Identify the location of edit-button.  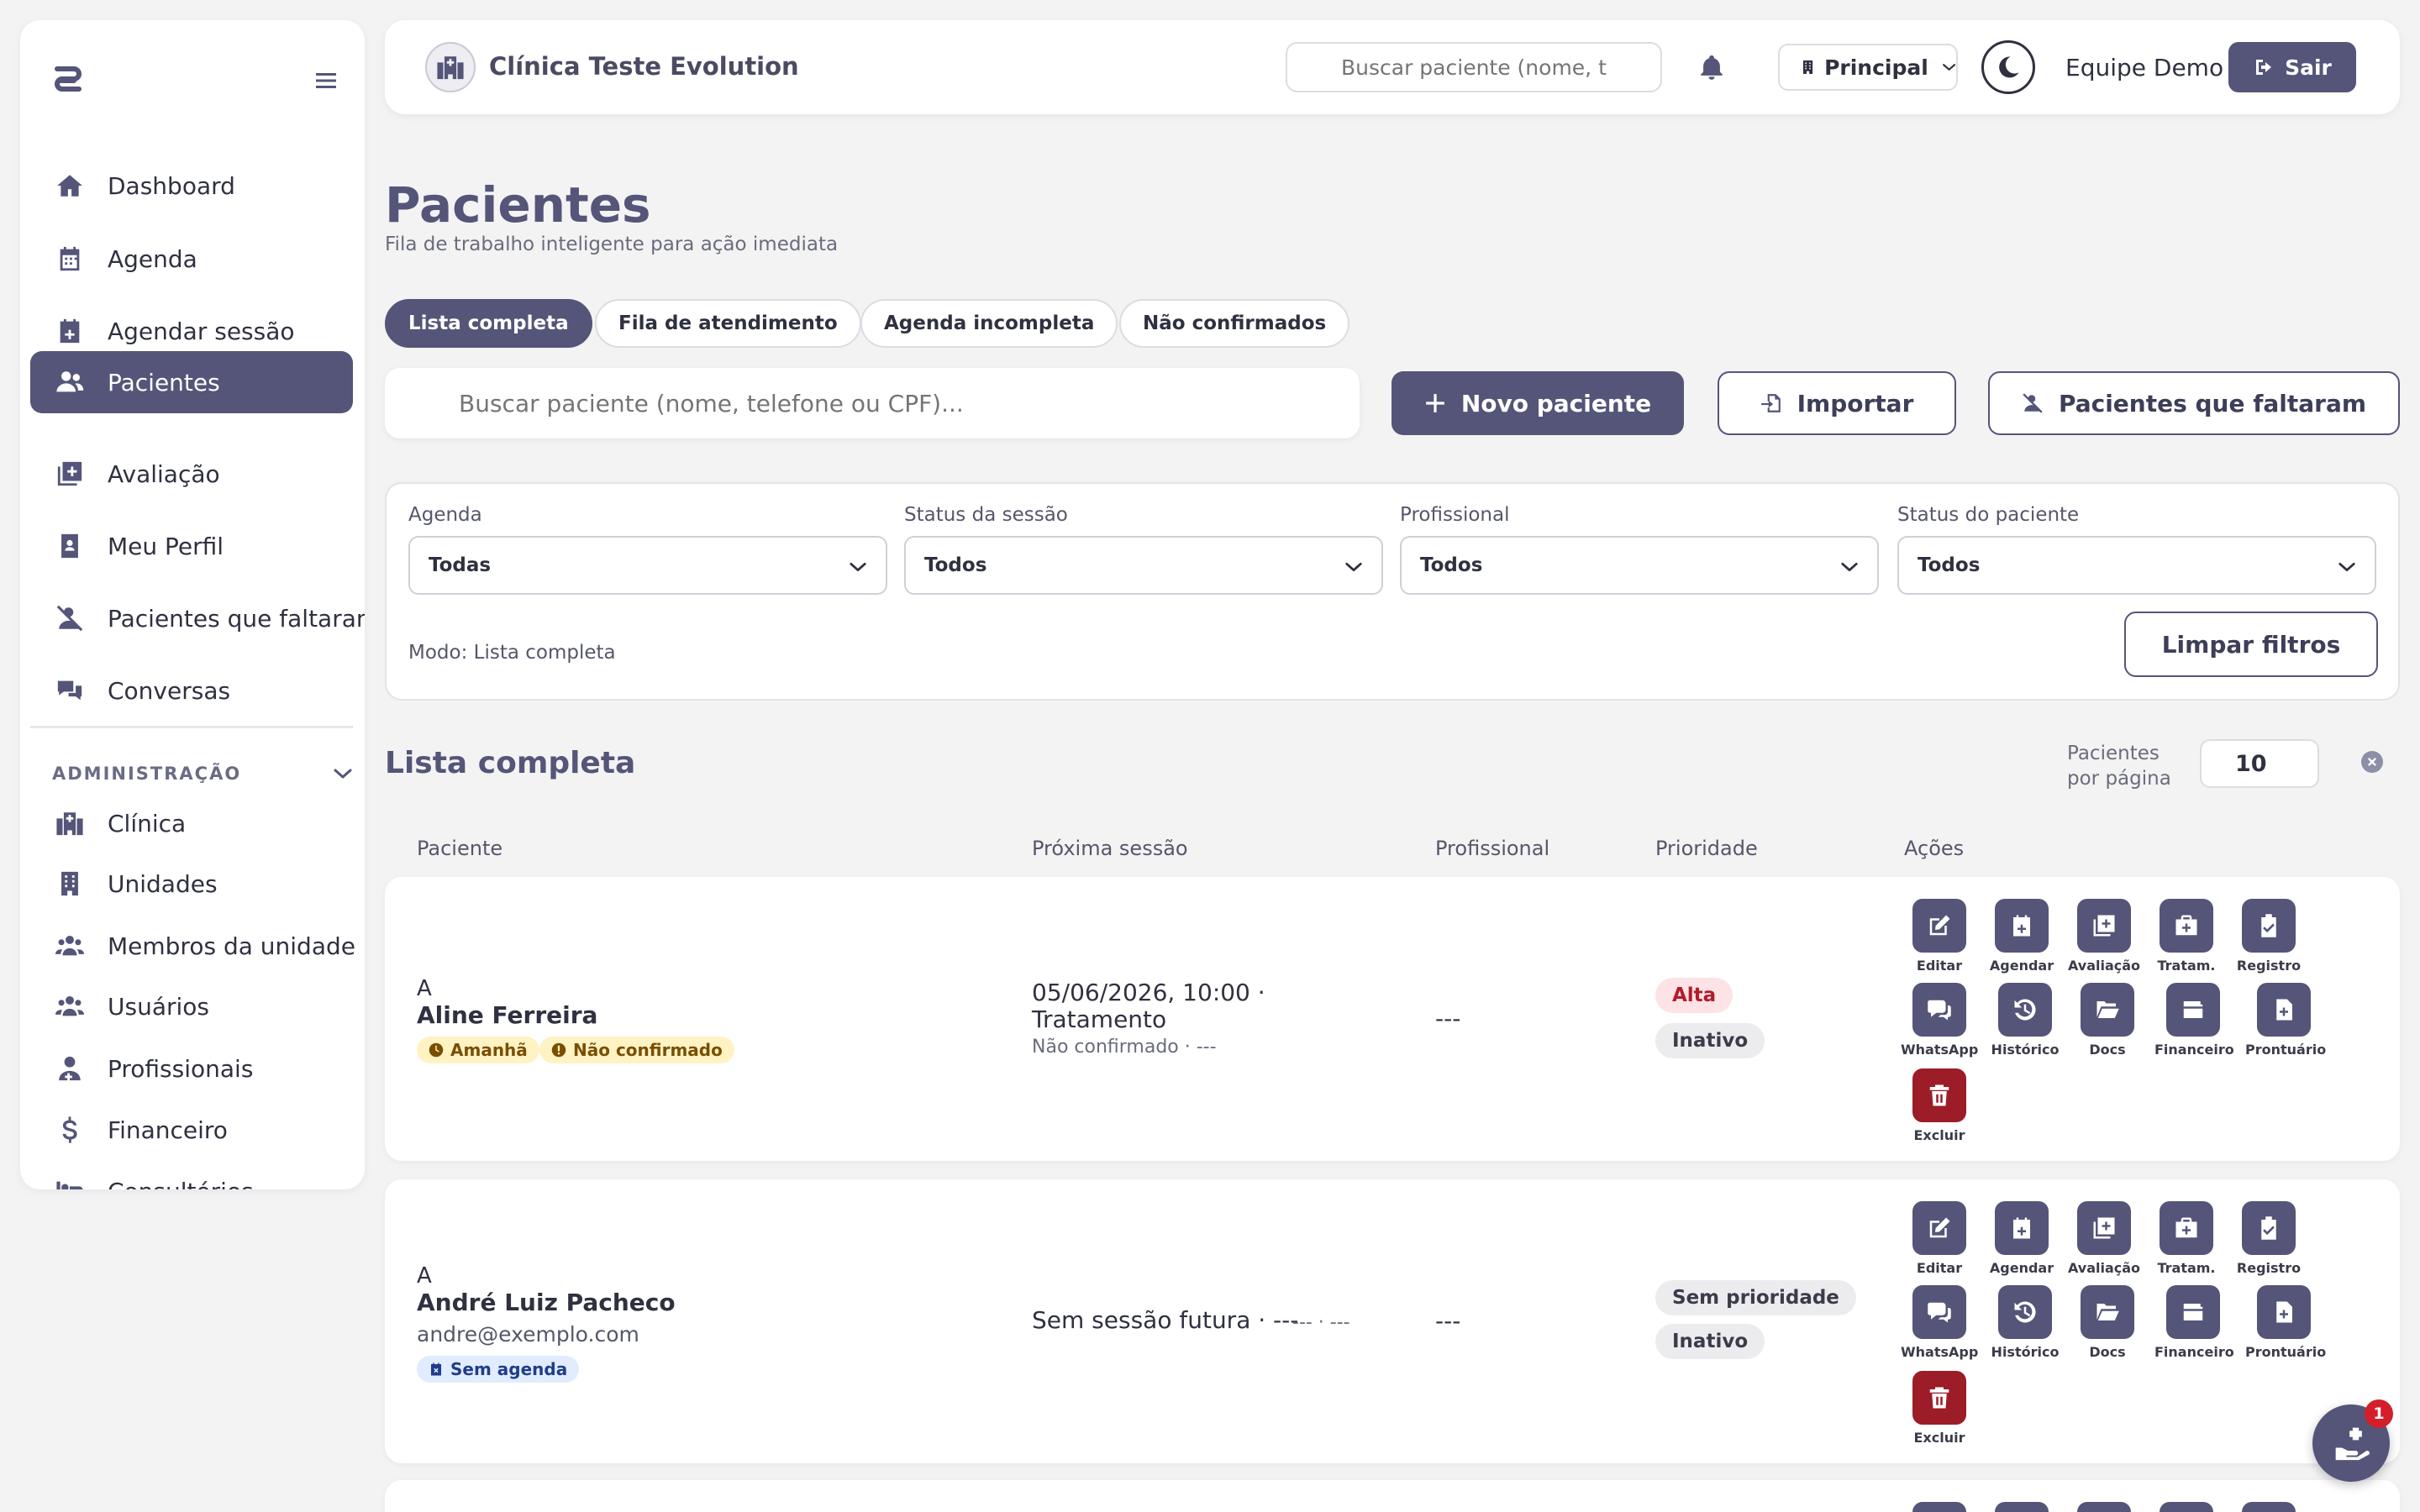
(1939, 1507).